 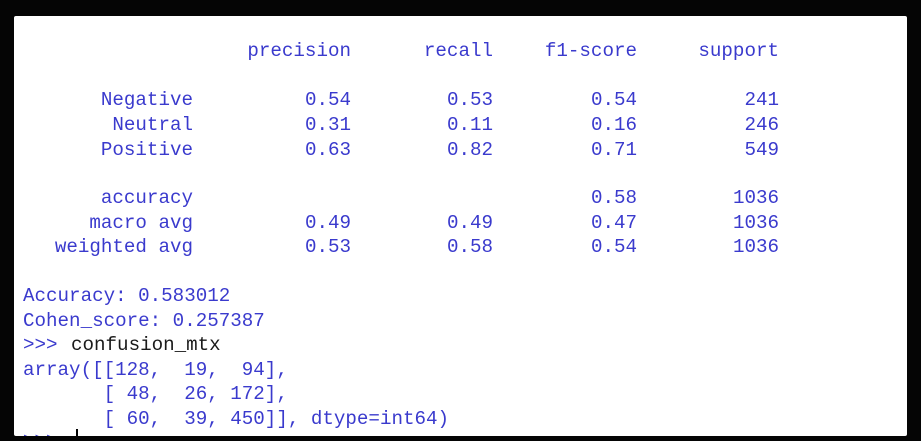 What do you see at coordinates (152, 125) in the screenshot?
I see `row-label: Neutral` at bounding box center [152, 125].